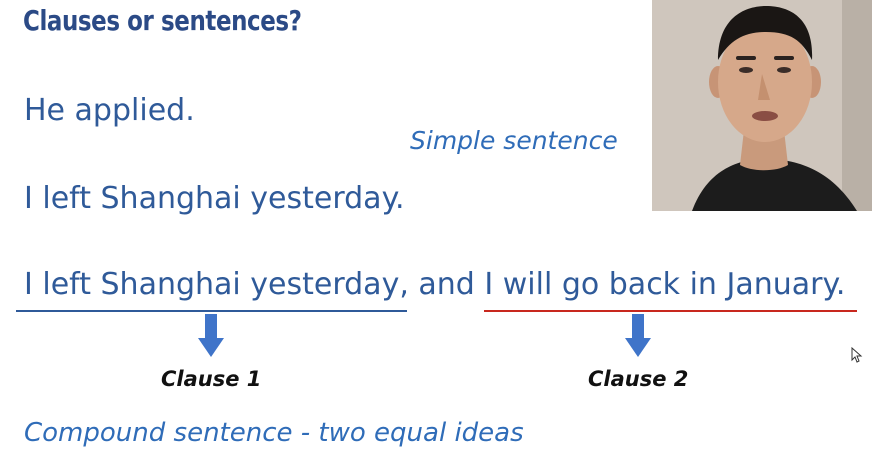  Describe the element at coordinates (162, 20) in the screenshot. I see `slide-title: Clauses or sentences?` at that location.